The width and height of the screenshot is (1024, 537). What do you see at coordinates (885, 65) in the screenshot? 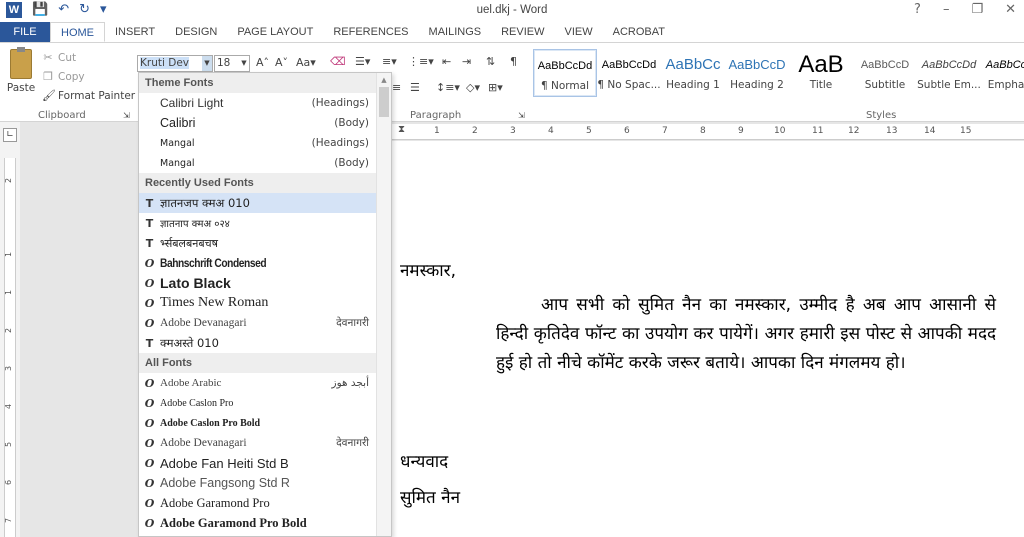
I see `style-sample: AaBbCcD` at bounding box center [885, 65].